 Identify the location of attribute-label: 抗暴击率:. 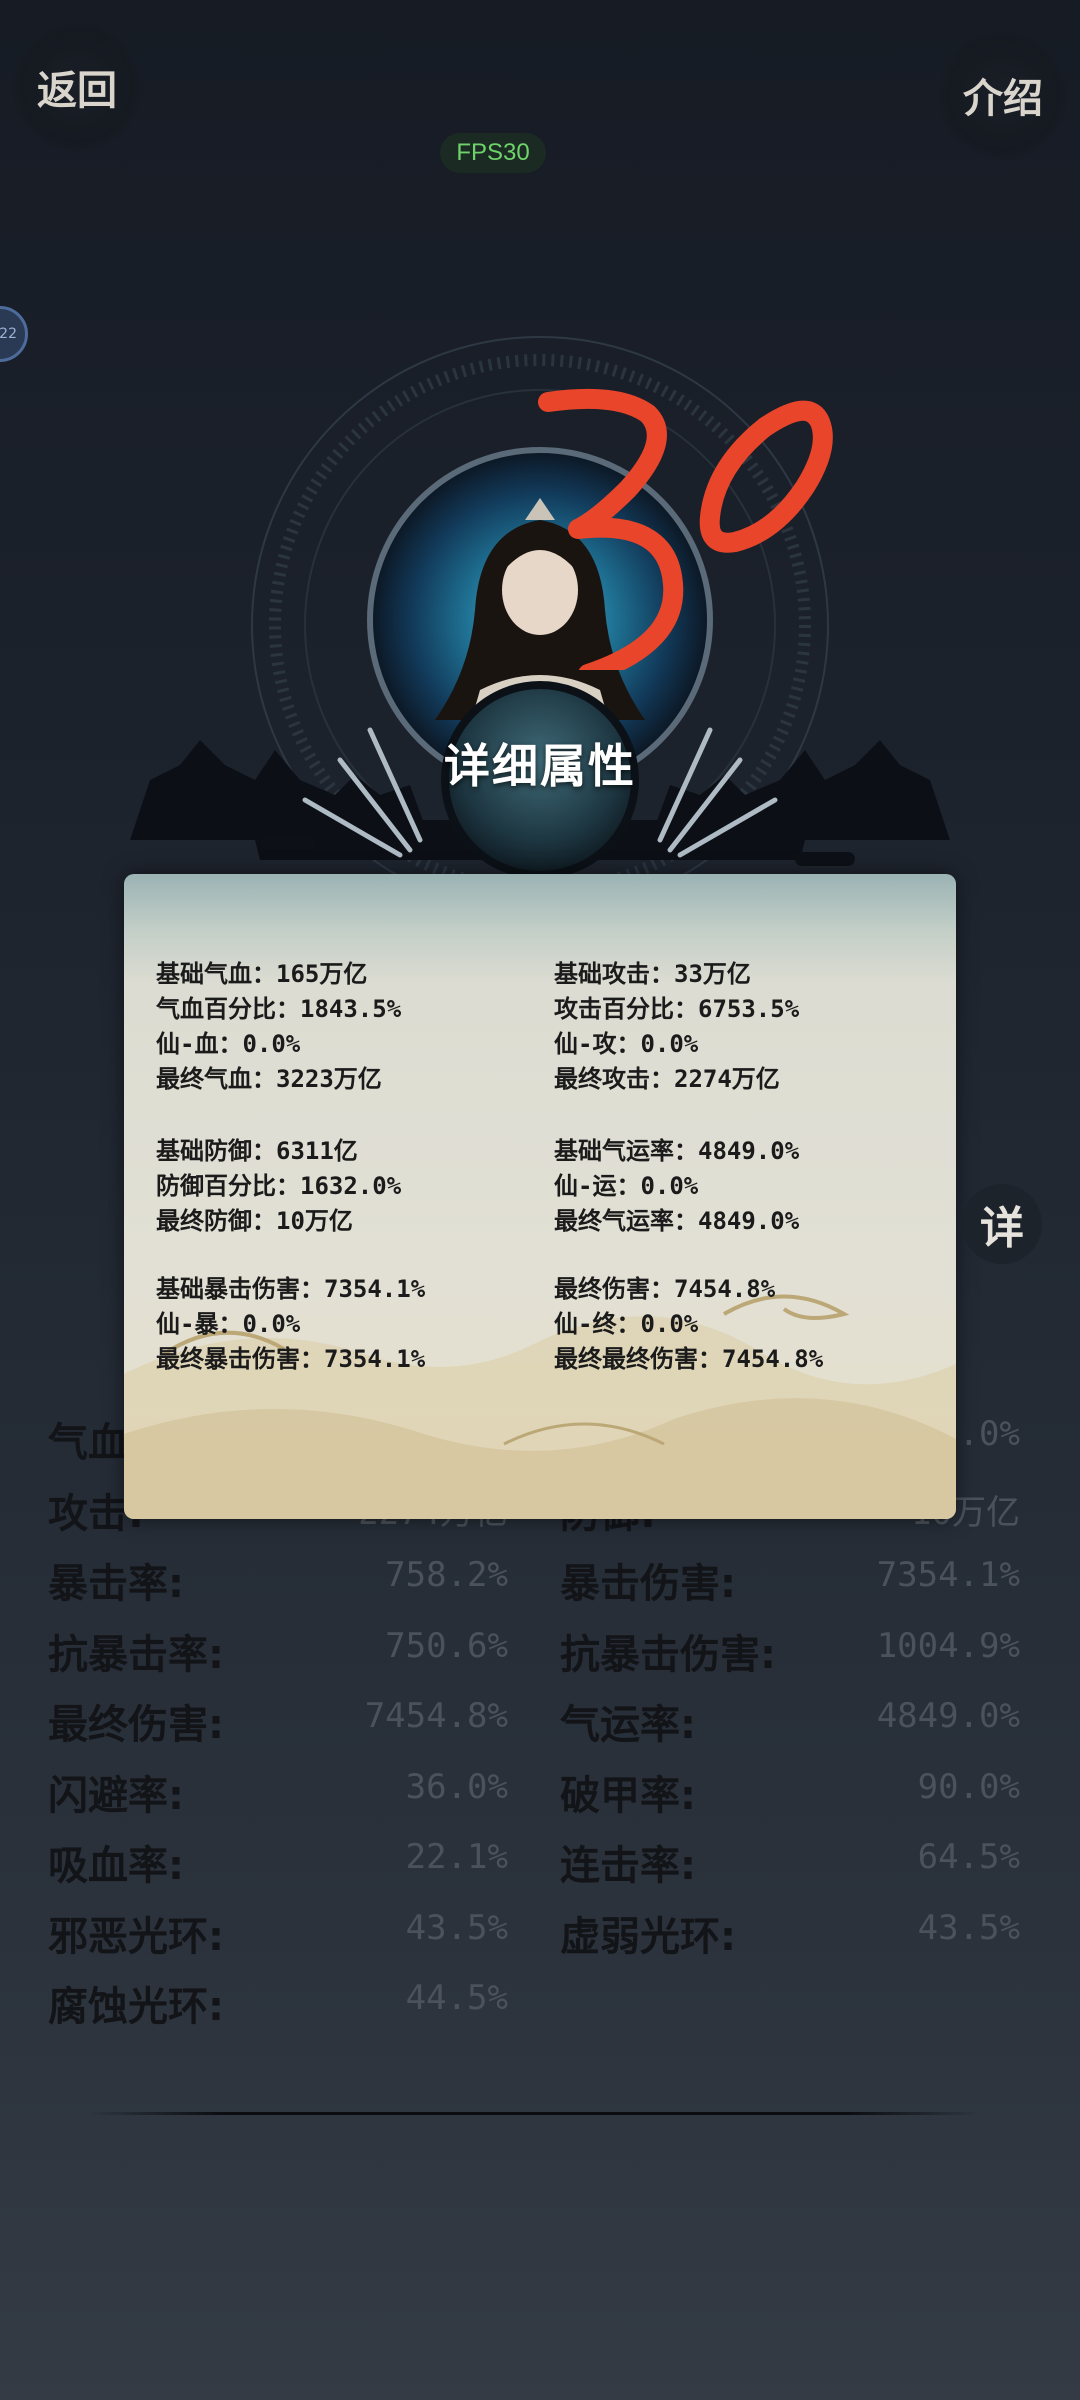
(136, 1654).